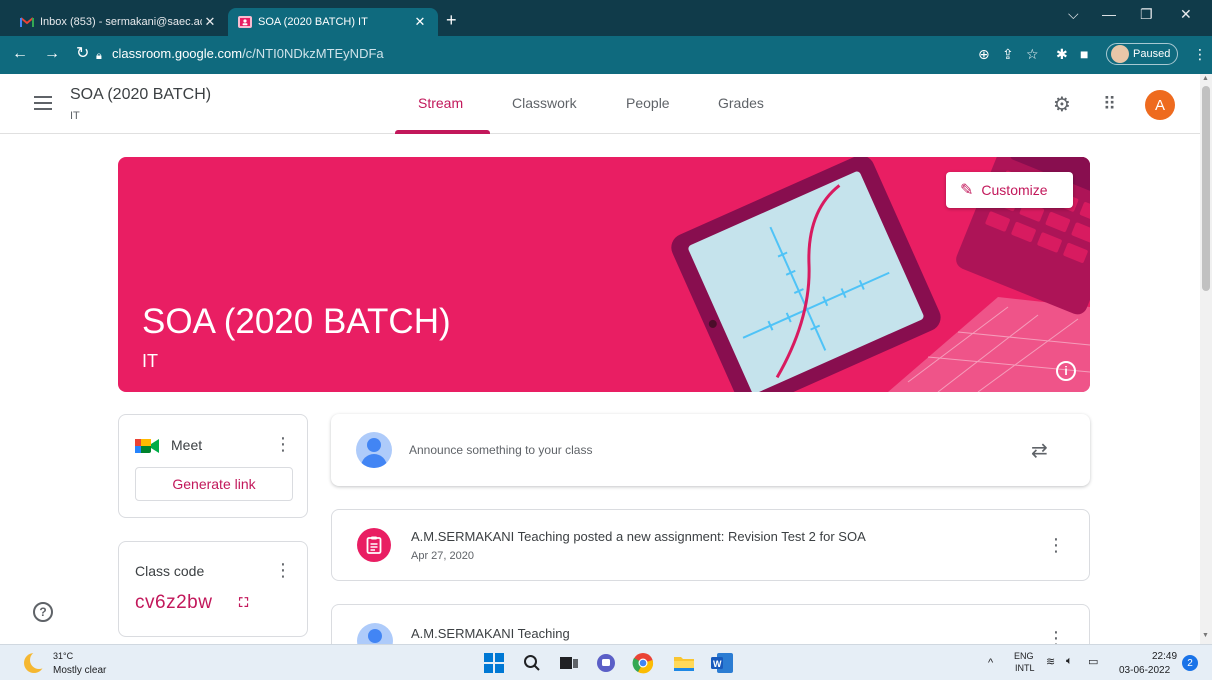 The image size is (1212, 680). I want to click on extensions-icon: ✱, so click(1062, 54).